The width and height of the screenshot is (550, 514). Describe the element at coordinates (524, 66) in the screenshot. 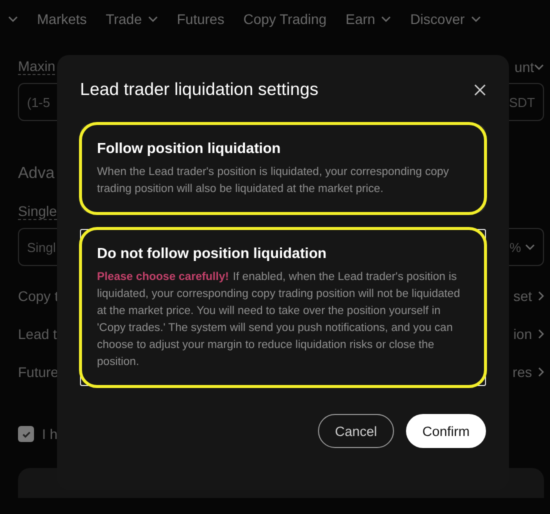

I see `field-label: unt` at that location.